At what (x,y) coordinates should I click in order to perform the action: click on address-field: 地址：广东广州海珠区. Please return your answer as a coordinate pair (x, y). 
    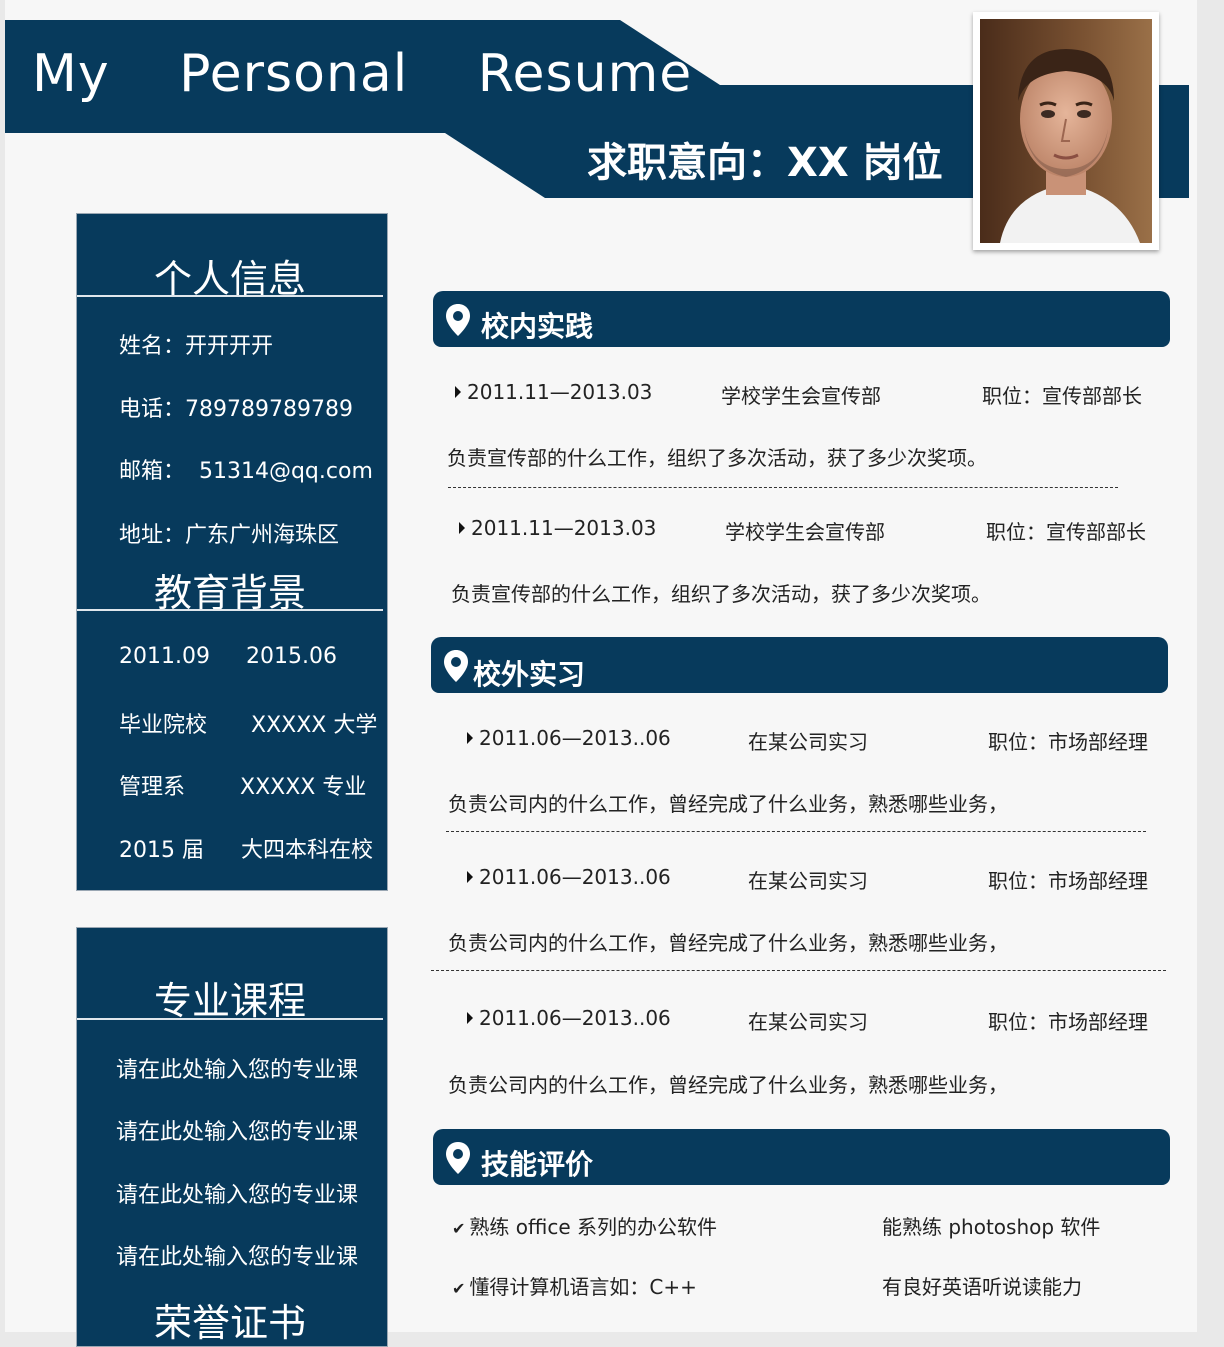
    Looking at the image, I should click on (229, 535).